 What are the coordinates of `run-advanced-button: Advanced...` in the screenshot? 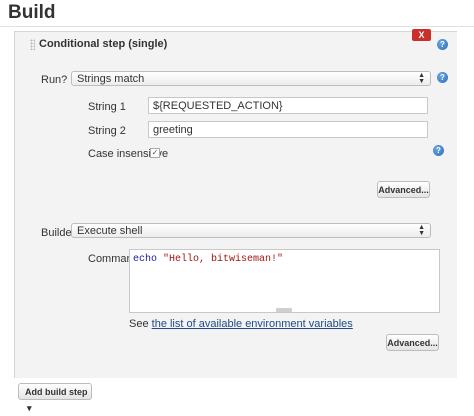 It's located at (403, 189).